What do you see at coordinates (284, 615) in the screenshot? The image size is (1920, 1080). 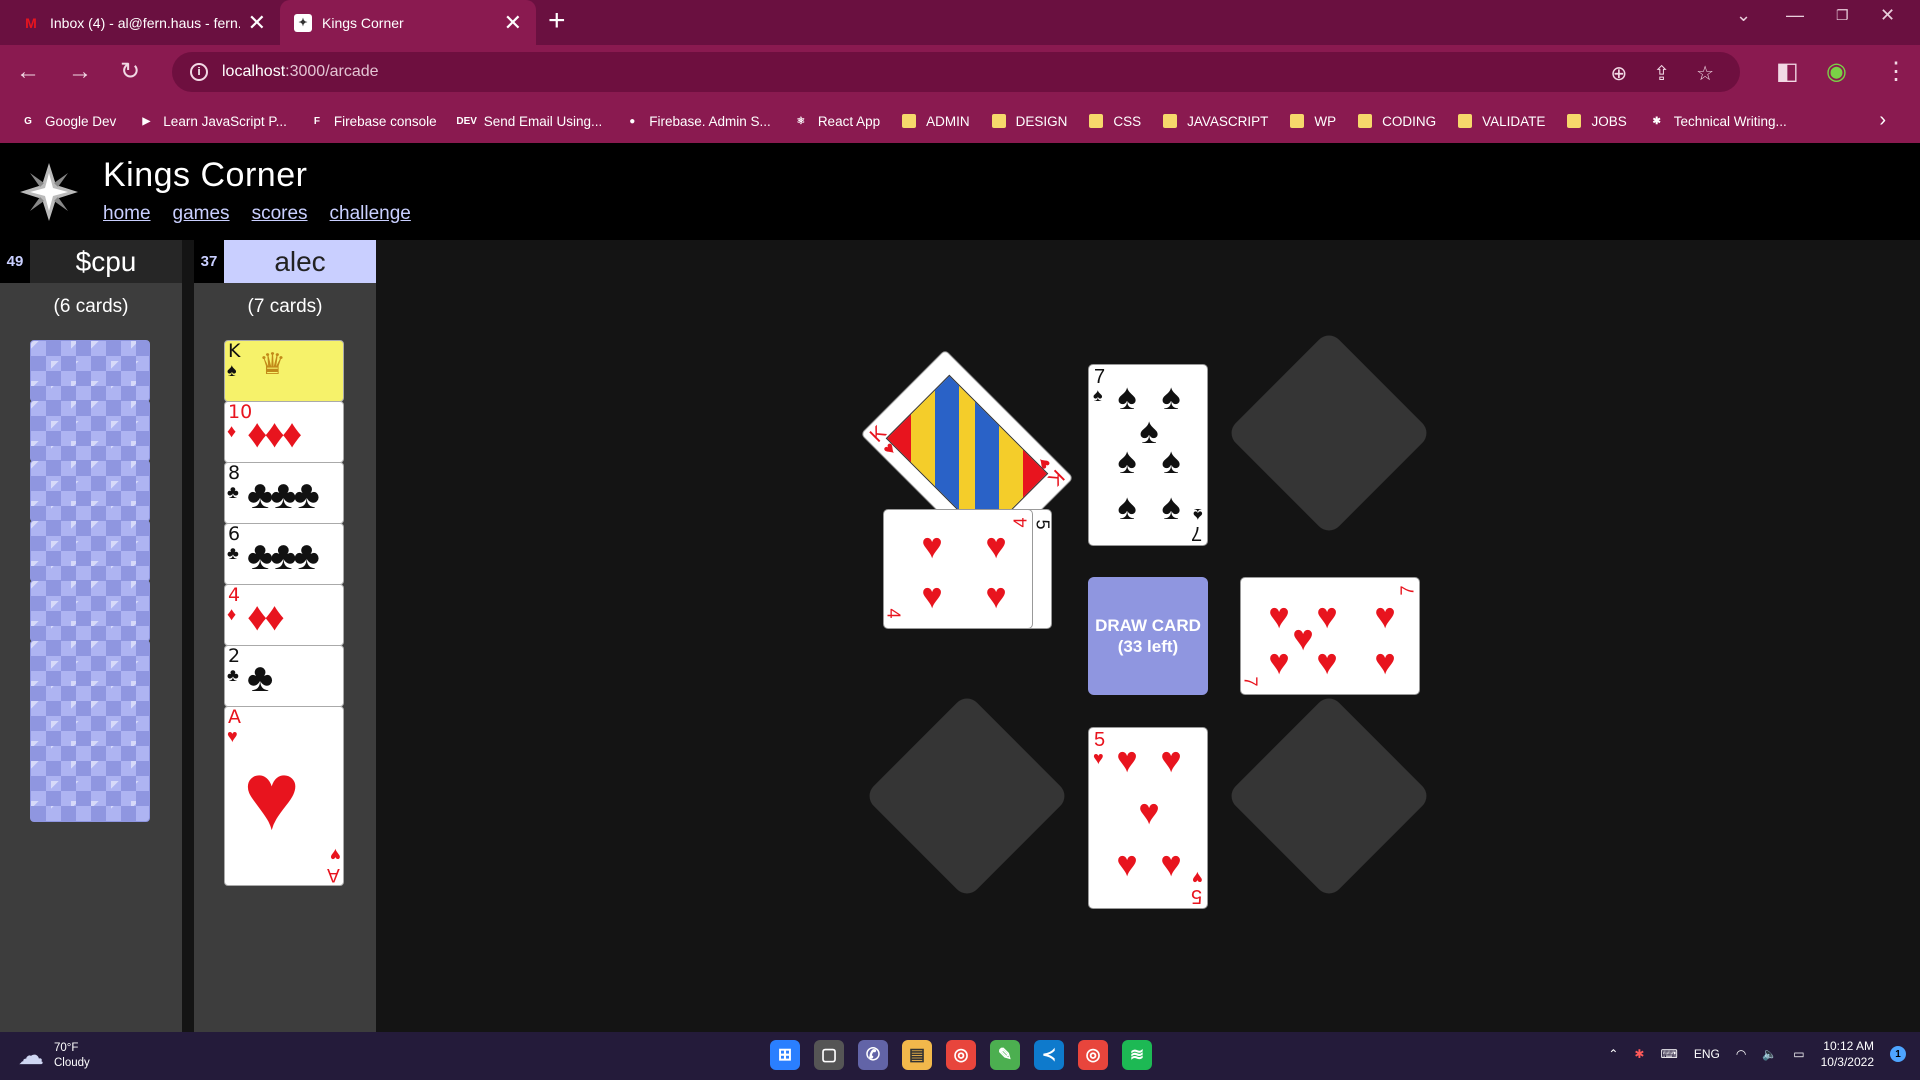 I see `hand-card: 4 ♦ ♦♦` at bounding box center [284, 615].